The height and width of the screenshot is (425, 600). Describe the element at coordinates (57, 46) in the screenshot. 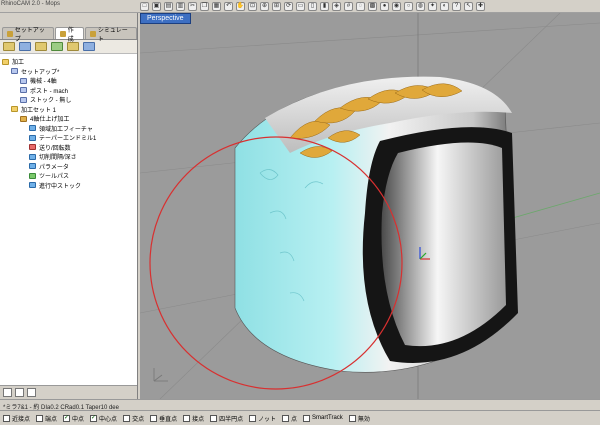

I see `tool-button` at that location.